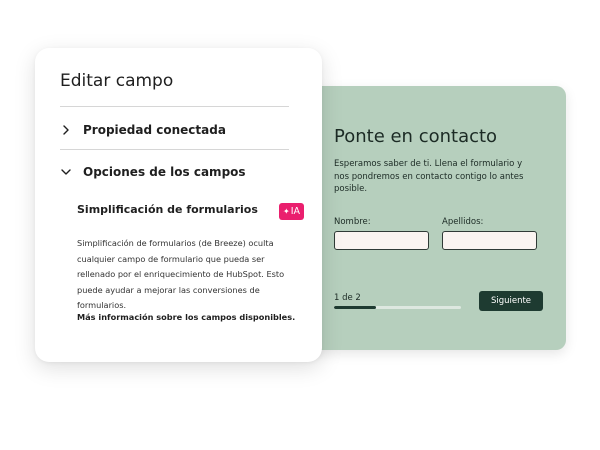  Describe the element at coordinates (66, 130) in the screenshot. I see `chevron-right-icon` at that location.